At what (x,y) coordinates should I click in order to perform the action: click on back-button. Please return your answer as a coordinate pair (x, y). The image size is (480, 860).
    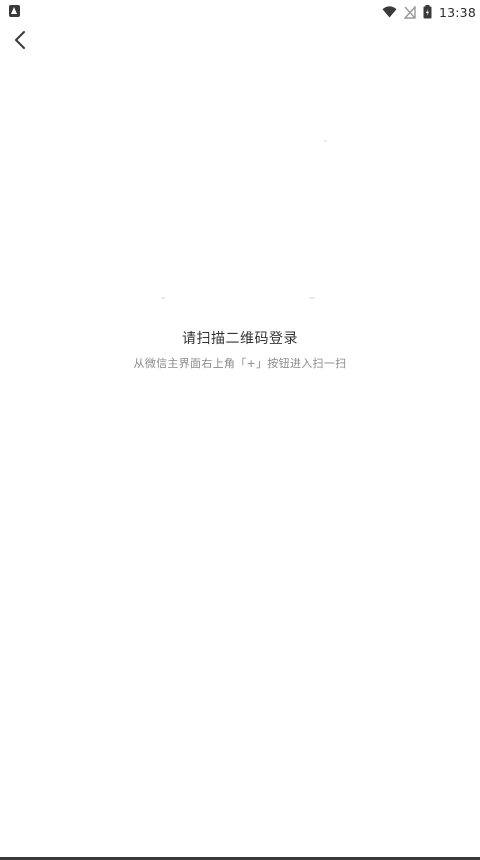
    Looking at the image, I should click on (20, 42).